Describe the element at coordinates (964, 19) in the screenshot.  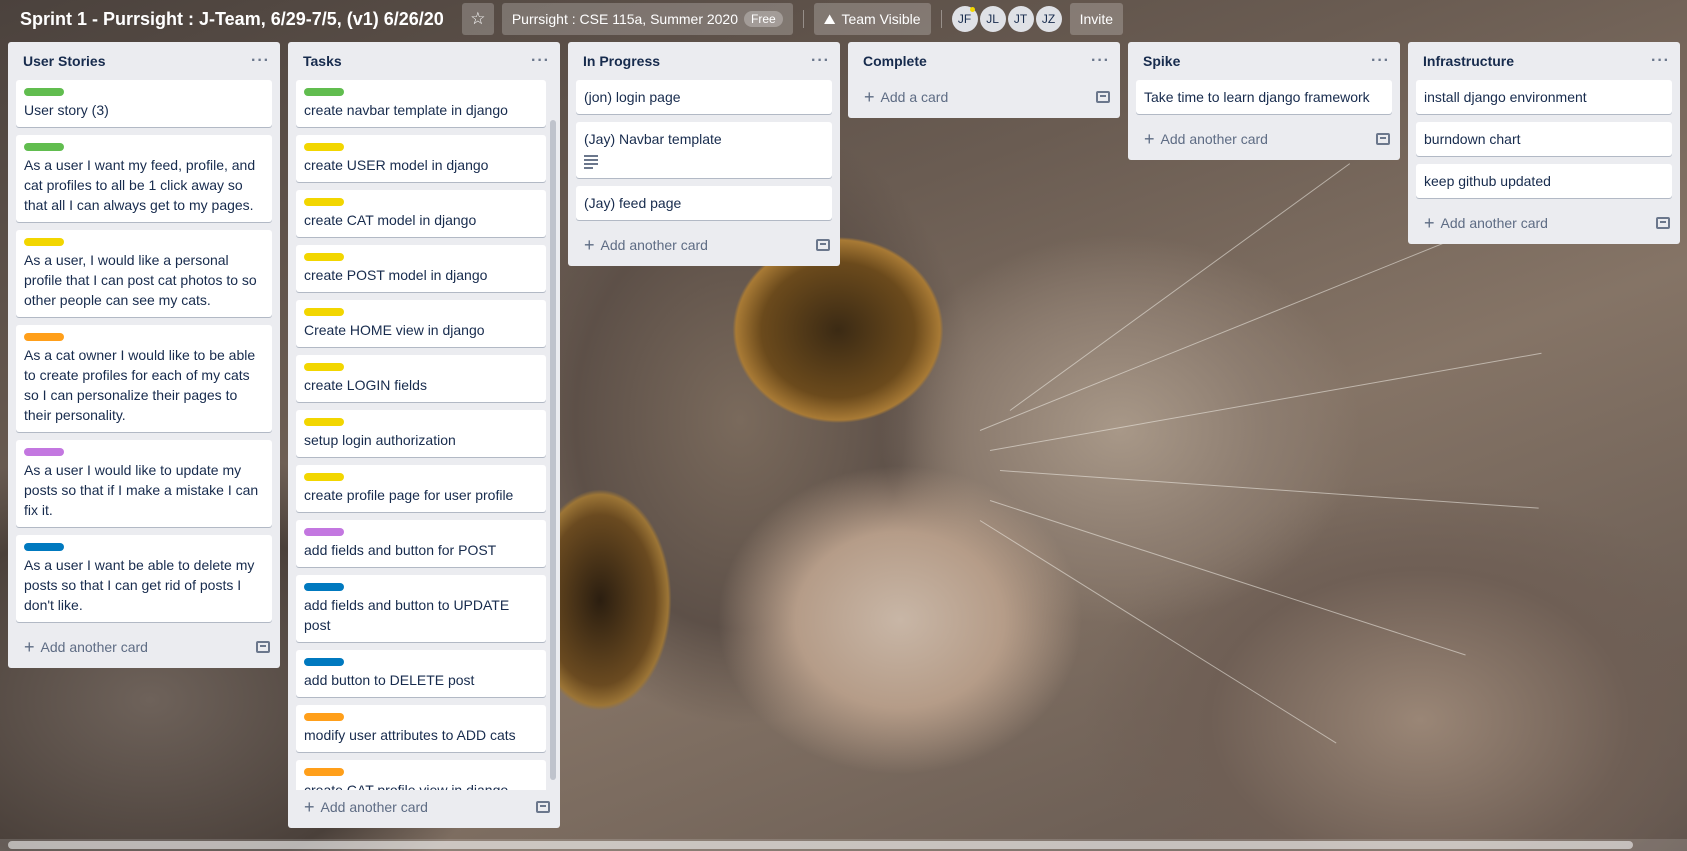
I see `avatar: JF` at that location.